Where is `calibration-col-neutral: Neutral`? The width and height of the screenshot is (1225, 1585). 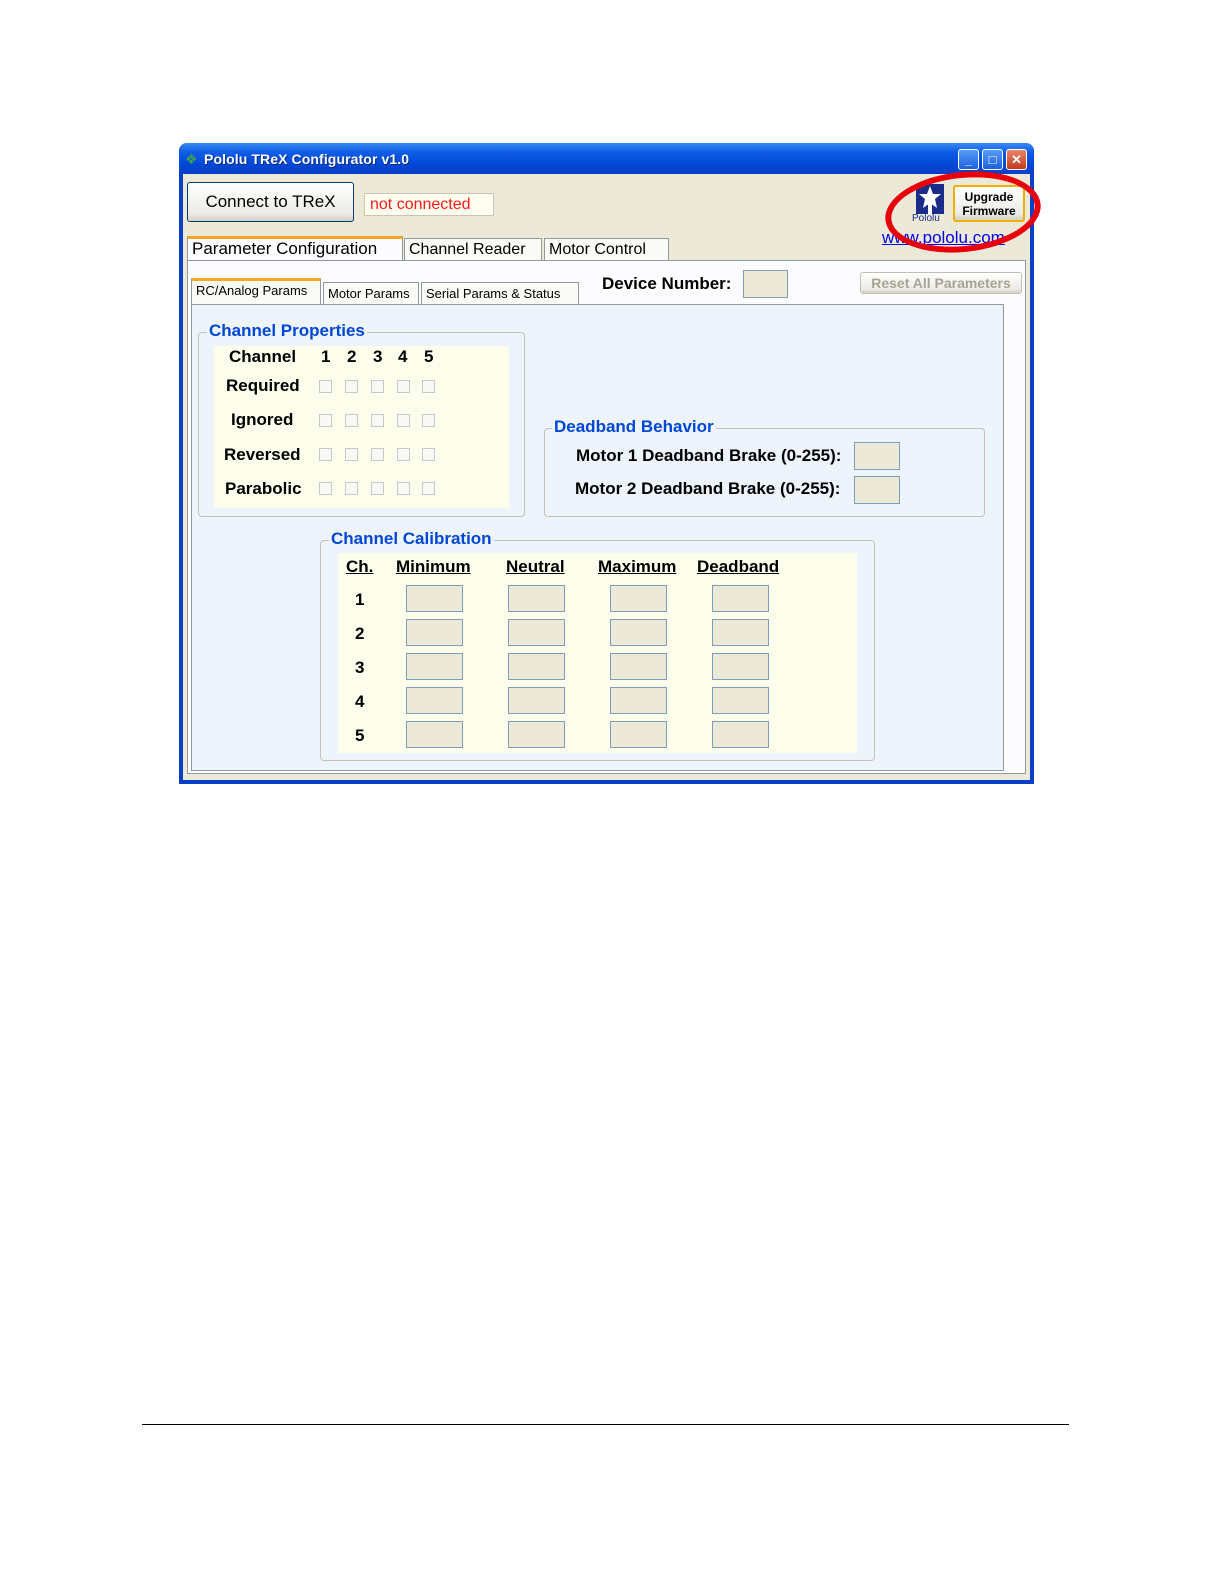
calibration-col-neutral: Neutral is located at coordinates (535, 566).